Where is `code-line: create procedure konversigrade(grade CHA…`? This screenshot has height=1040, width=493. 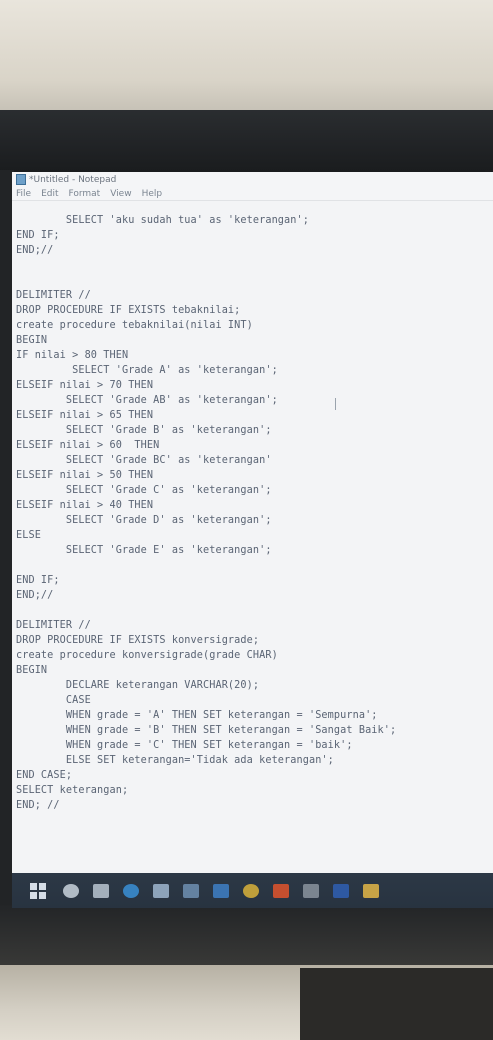
code-line: create procedure konversigrade(grade CHA… is located at coordinates (147, 655).